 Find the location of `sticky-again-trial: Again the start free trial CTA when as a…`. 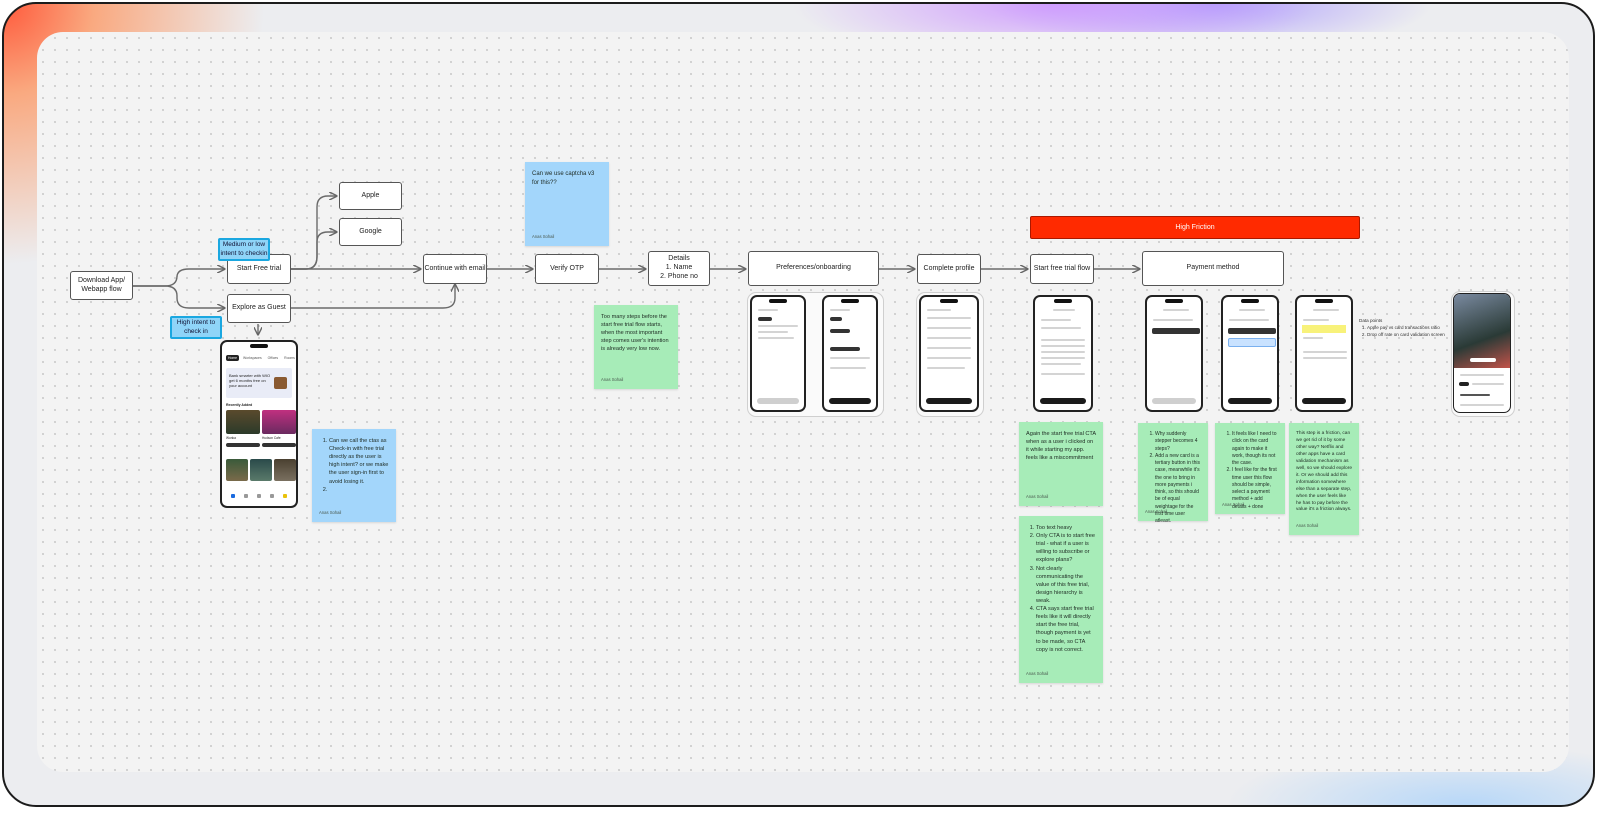

sticky-again-trial: Again the start free trial CTA when as a… is located at coordinates (1061, 464).